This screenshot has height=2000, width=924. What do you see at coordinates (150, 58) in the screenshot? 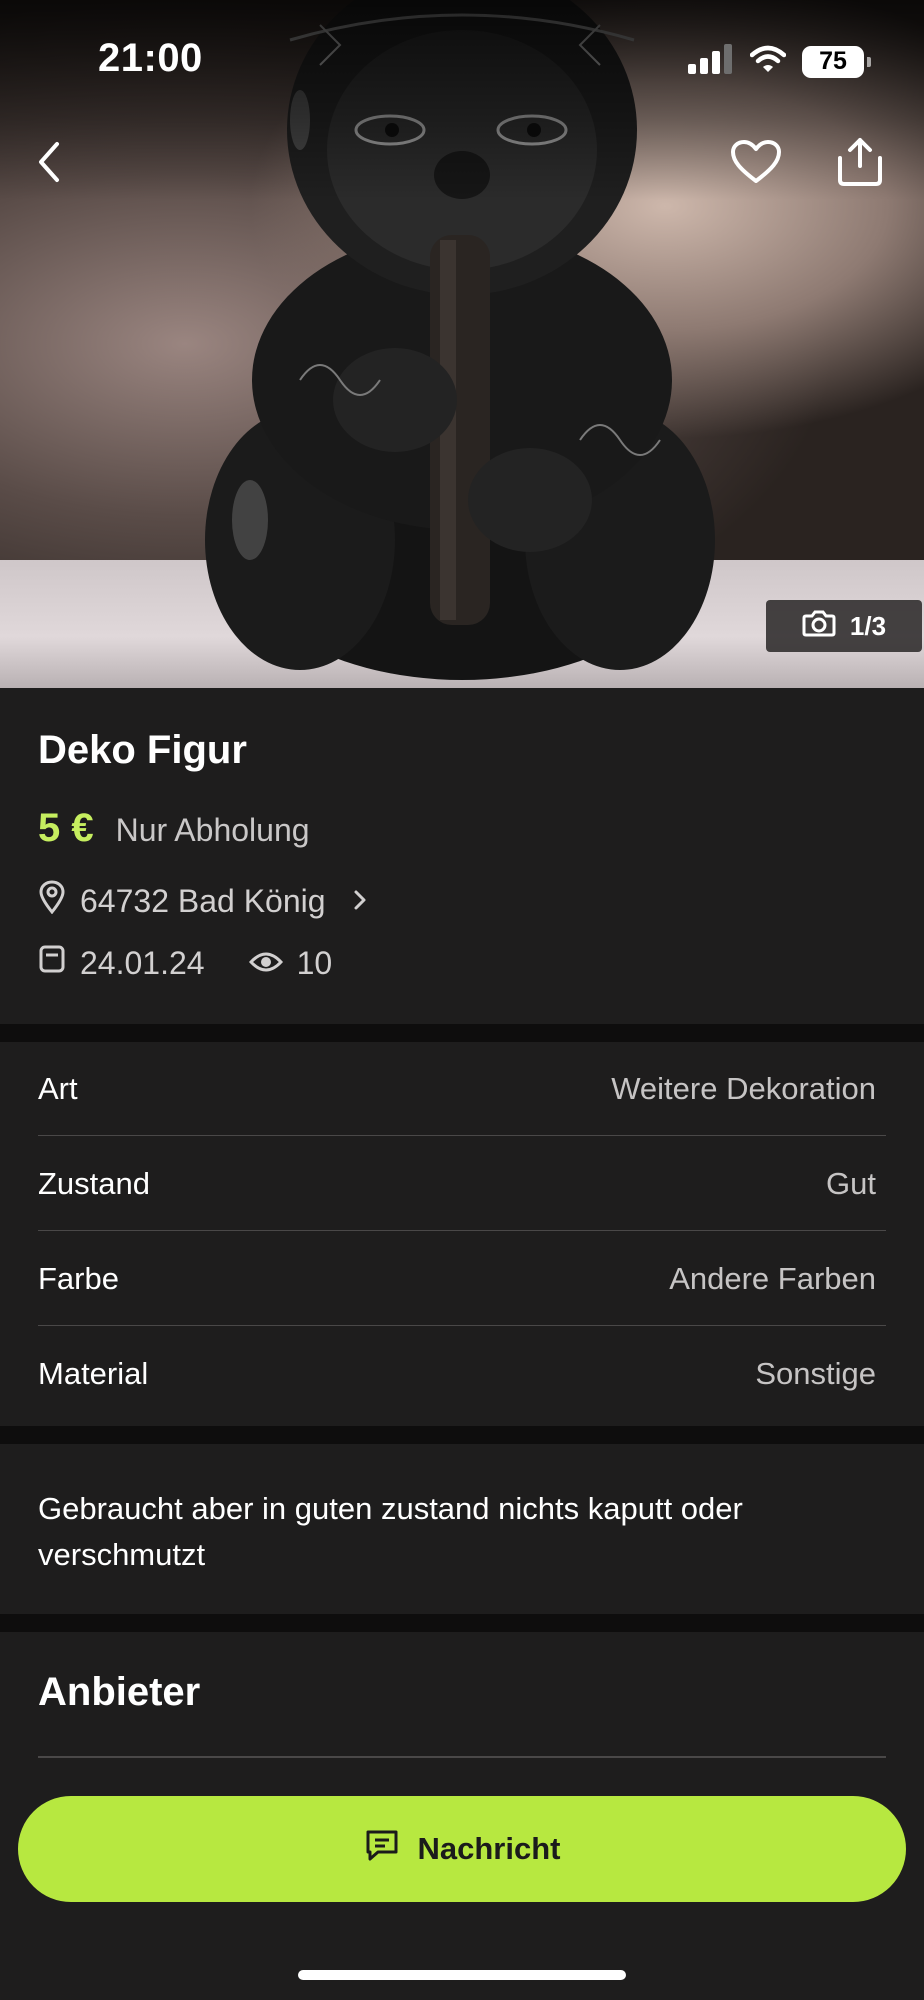
I see `status-time: 21:00` at bounding box center [150, 58].